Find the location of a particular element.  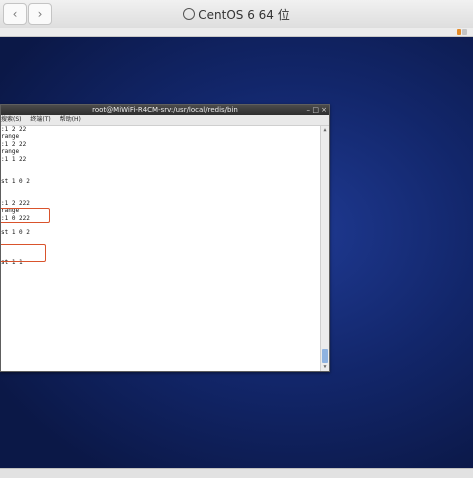

scrollbar-thumb is located at coordinates (325, 356).